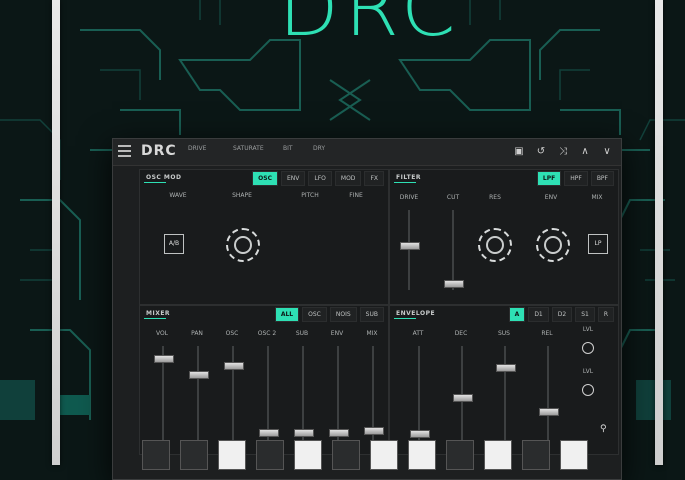 Image resolution: width=685 pixels, height=480 pixels. Describe the element at coordinates (343, 314) in the screenshot. I see `tab-nois: NOIS` at that location.